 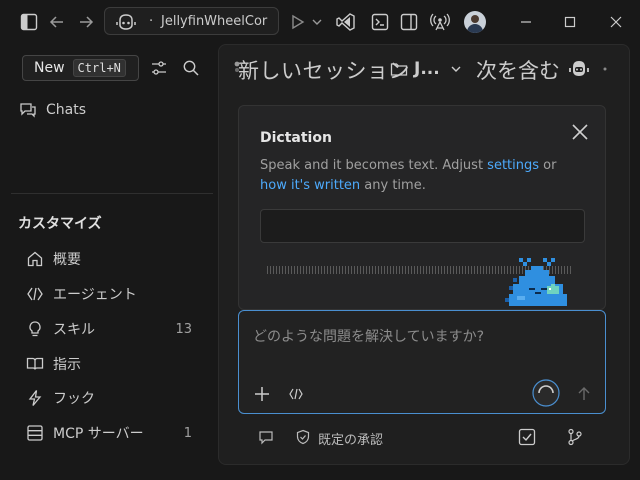 I want to click on command-center: · JellyfinWheelCor, so click(x=191, y=21).